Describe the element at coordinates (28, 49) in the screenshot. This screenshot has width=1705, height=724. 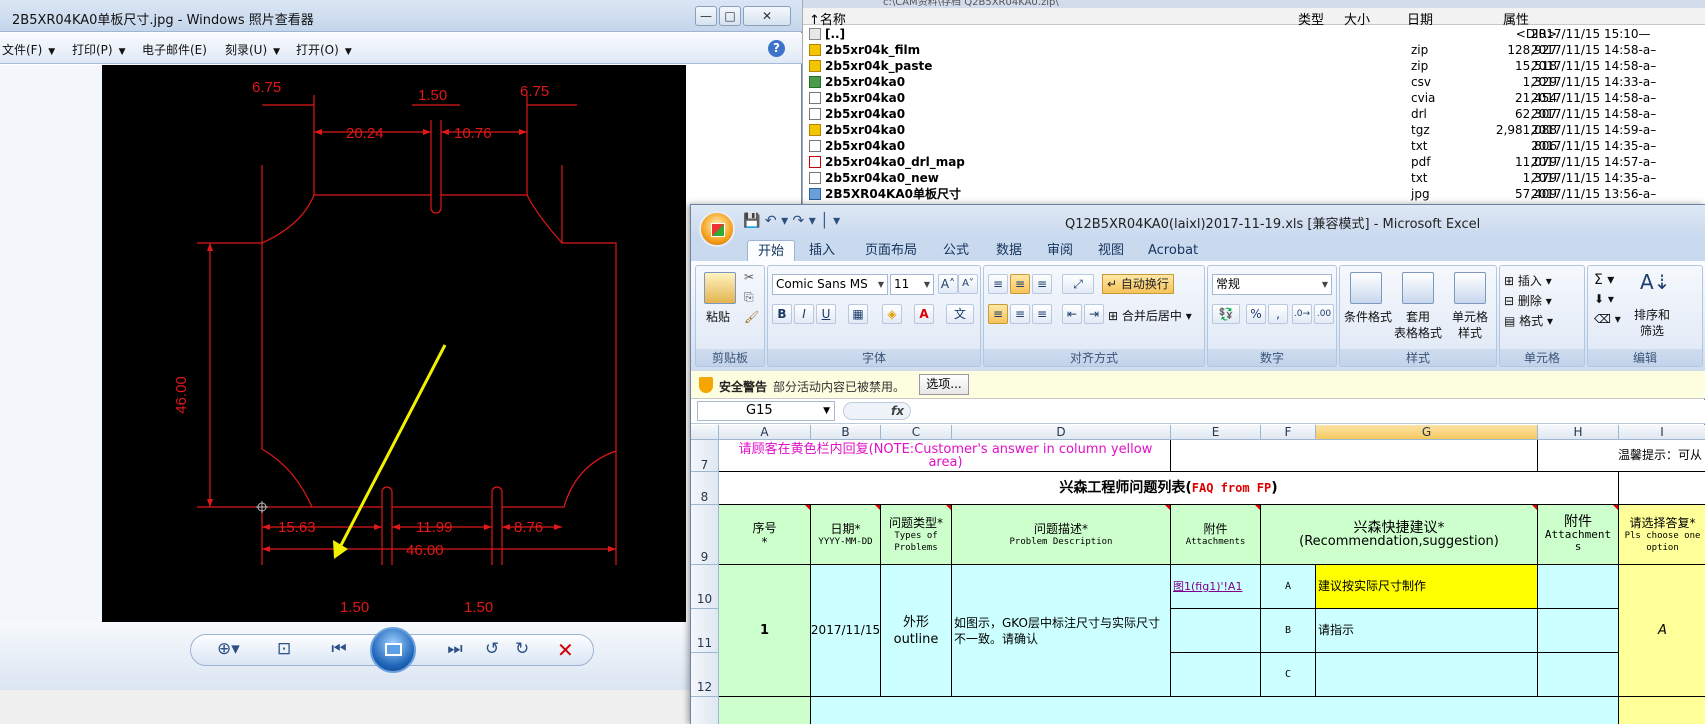
I see `menu-file: 文件(F) ▼` at that location.